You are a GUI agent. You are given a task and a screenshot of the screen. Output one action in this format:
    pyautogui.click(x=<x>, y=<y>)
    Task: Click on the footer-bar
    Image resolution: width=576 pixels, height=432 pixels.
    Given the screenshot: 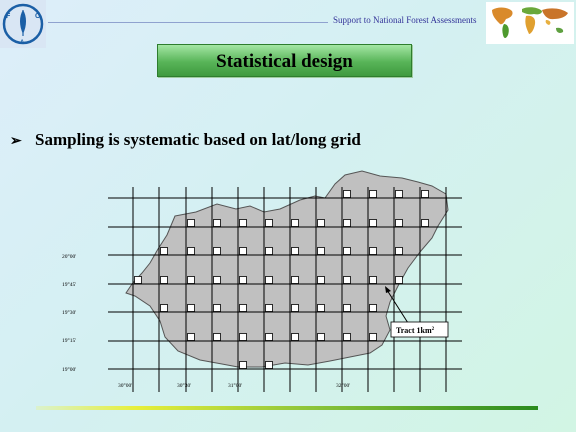 What is the action you would take?
    pyautogui.click(x=287, y=408)
    